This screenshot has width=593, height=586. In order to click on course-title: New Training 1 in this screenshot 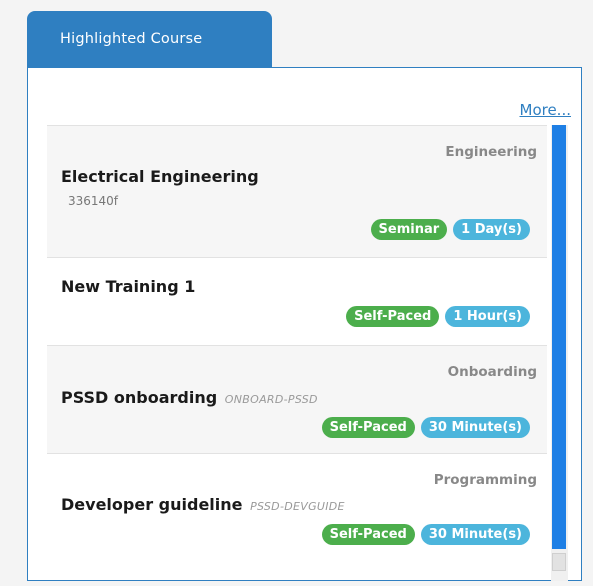, I will do `click(128, 286)`.